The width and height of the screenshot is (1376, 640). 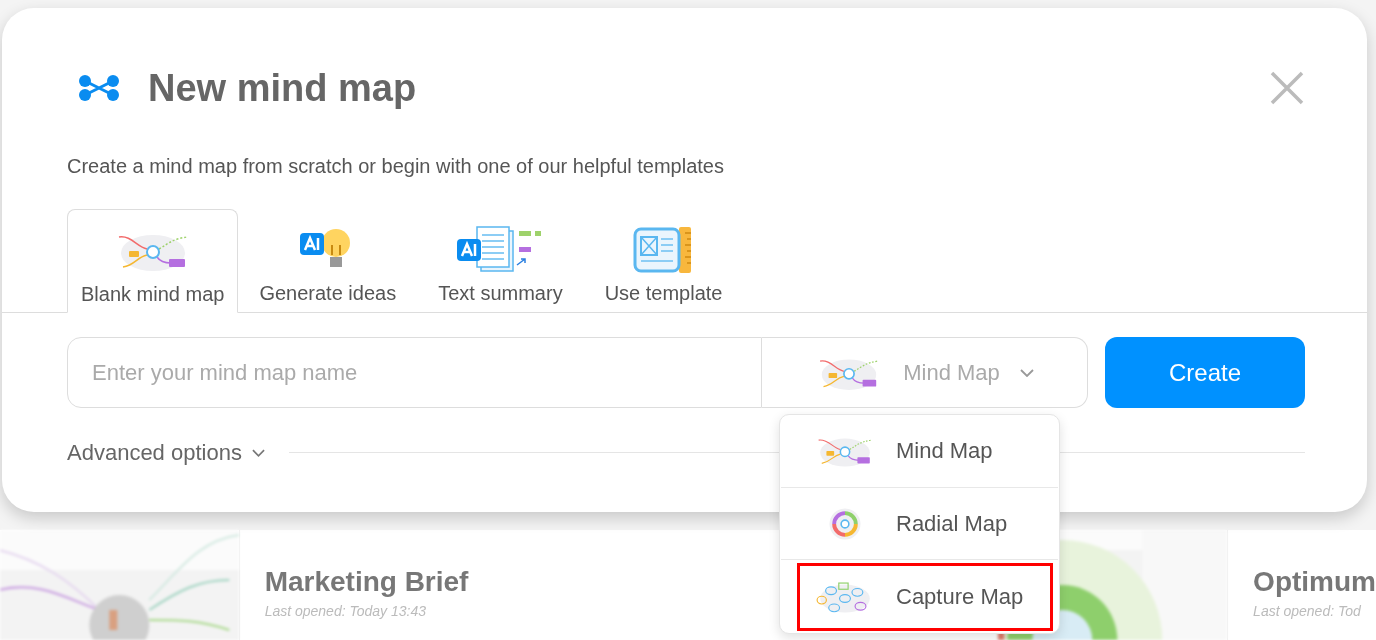 What do you see at coordinates (925, 450) in the screenshot?
I see `menu-option: Mind Map` at bounding box center [925, 450].